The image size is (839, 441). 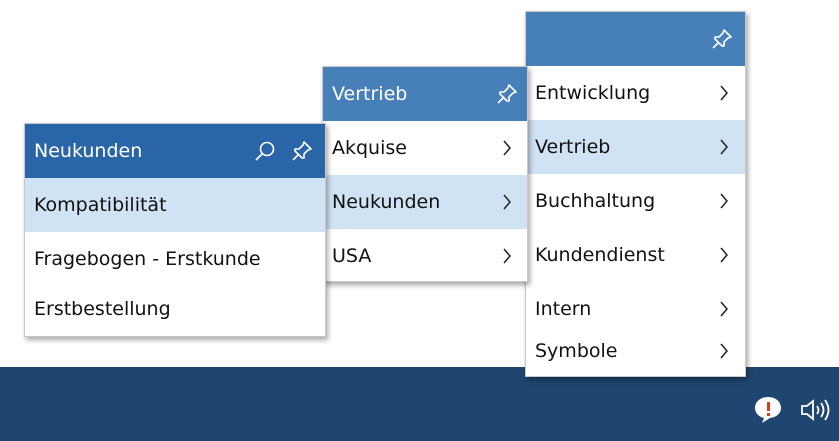 What do you see at coordinates (175, 205) in the screenshot?
I see `list-item-kompatibilitaet: Kompatibilität` at bounding box center [175, 205].